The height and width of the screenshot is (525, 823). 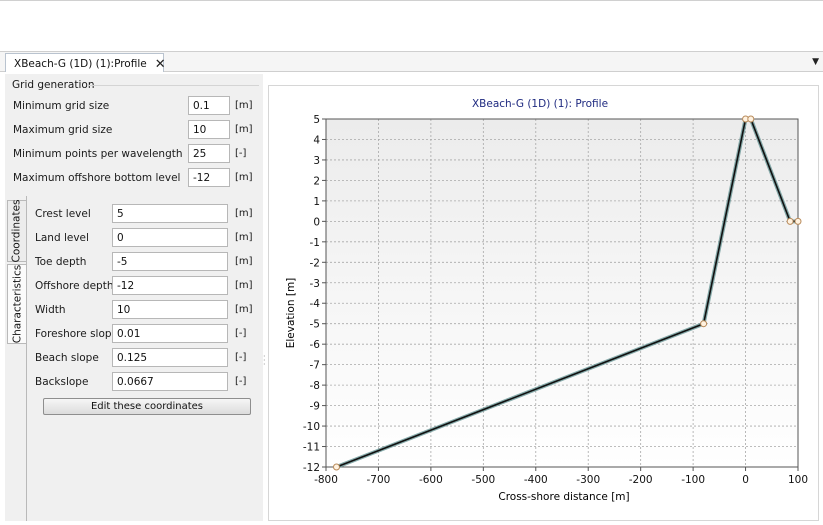 I want to click on y-tick-label: -12, so click(x=311, y=468).